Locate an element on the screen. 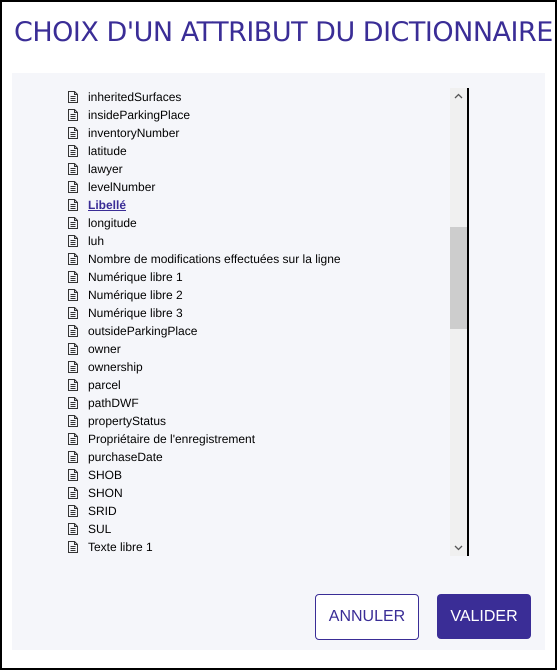 The image size is (557, 670). attribute-item: SRID is located at coordinates (102, 511).